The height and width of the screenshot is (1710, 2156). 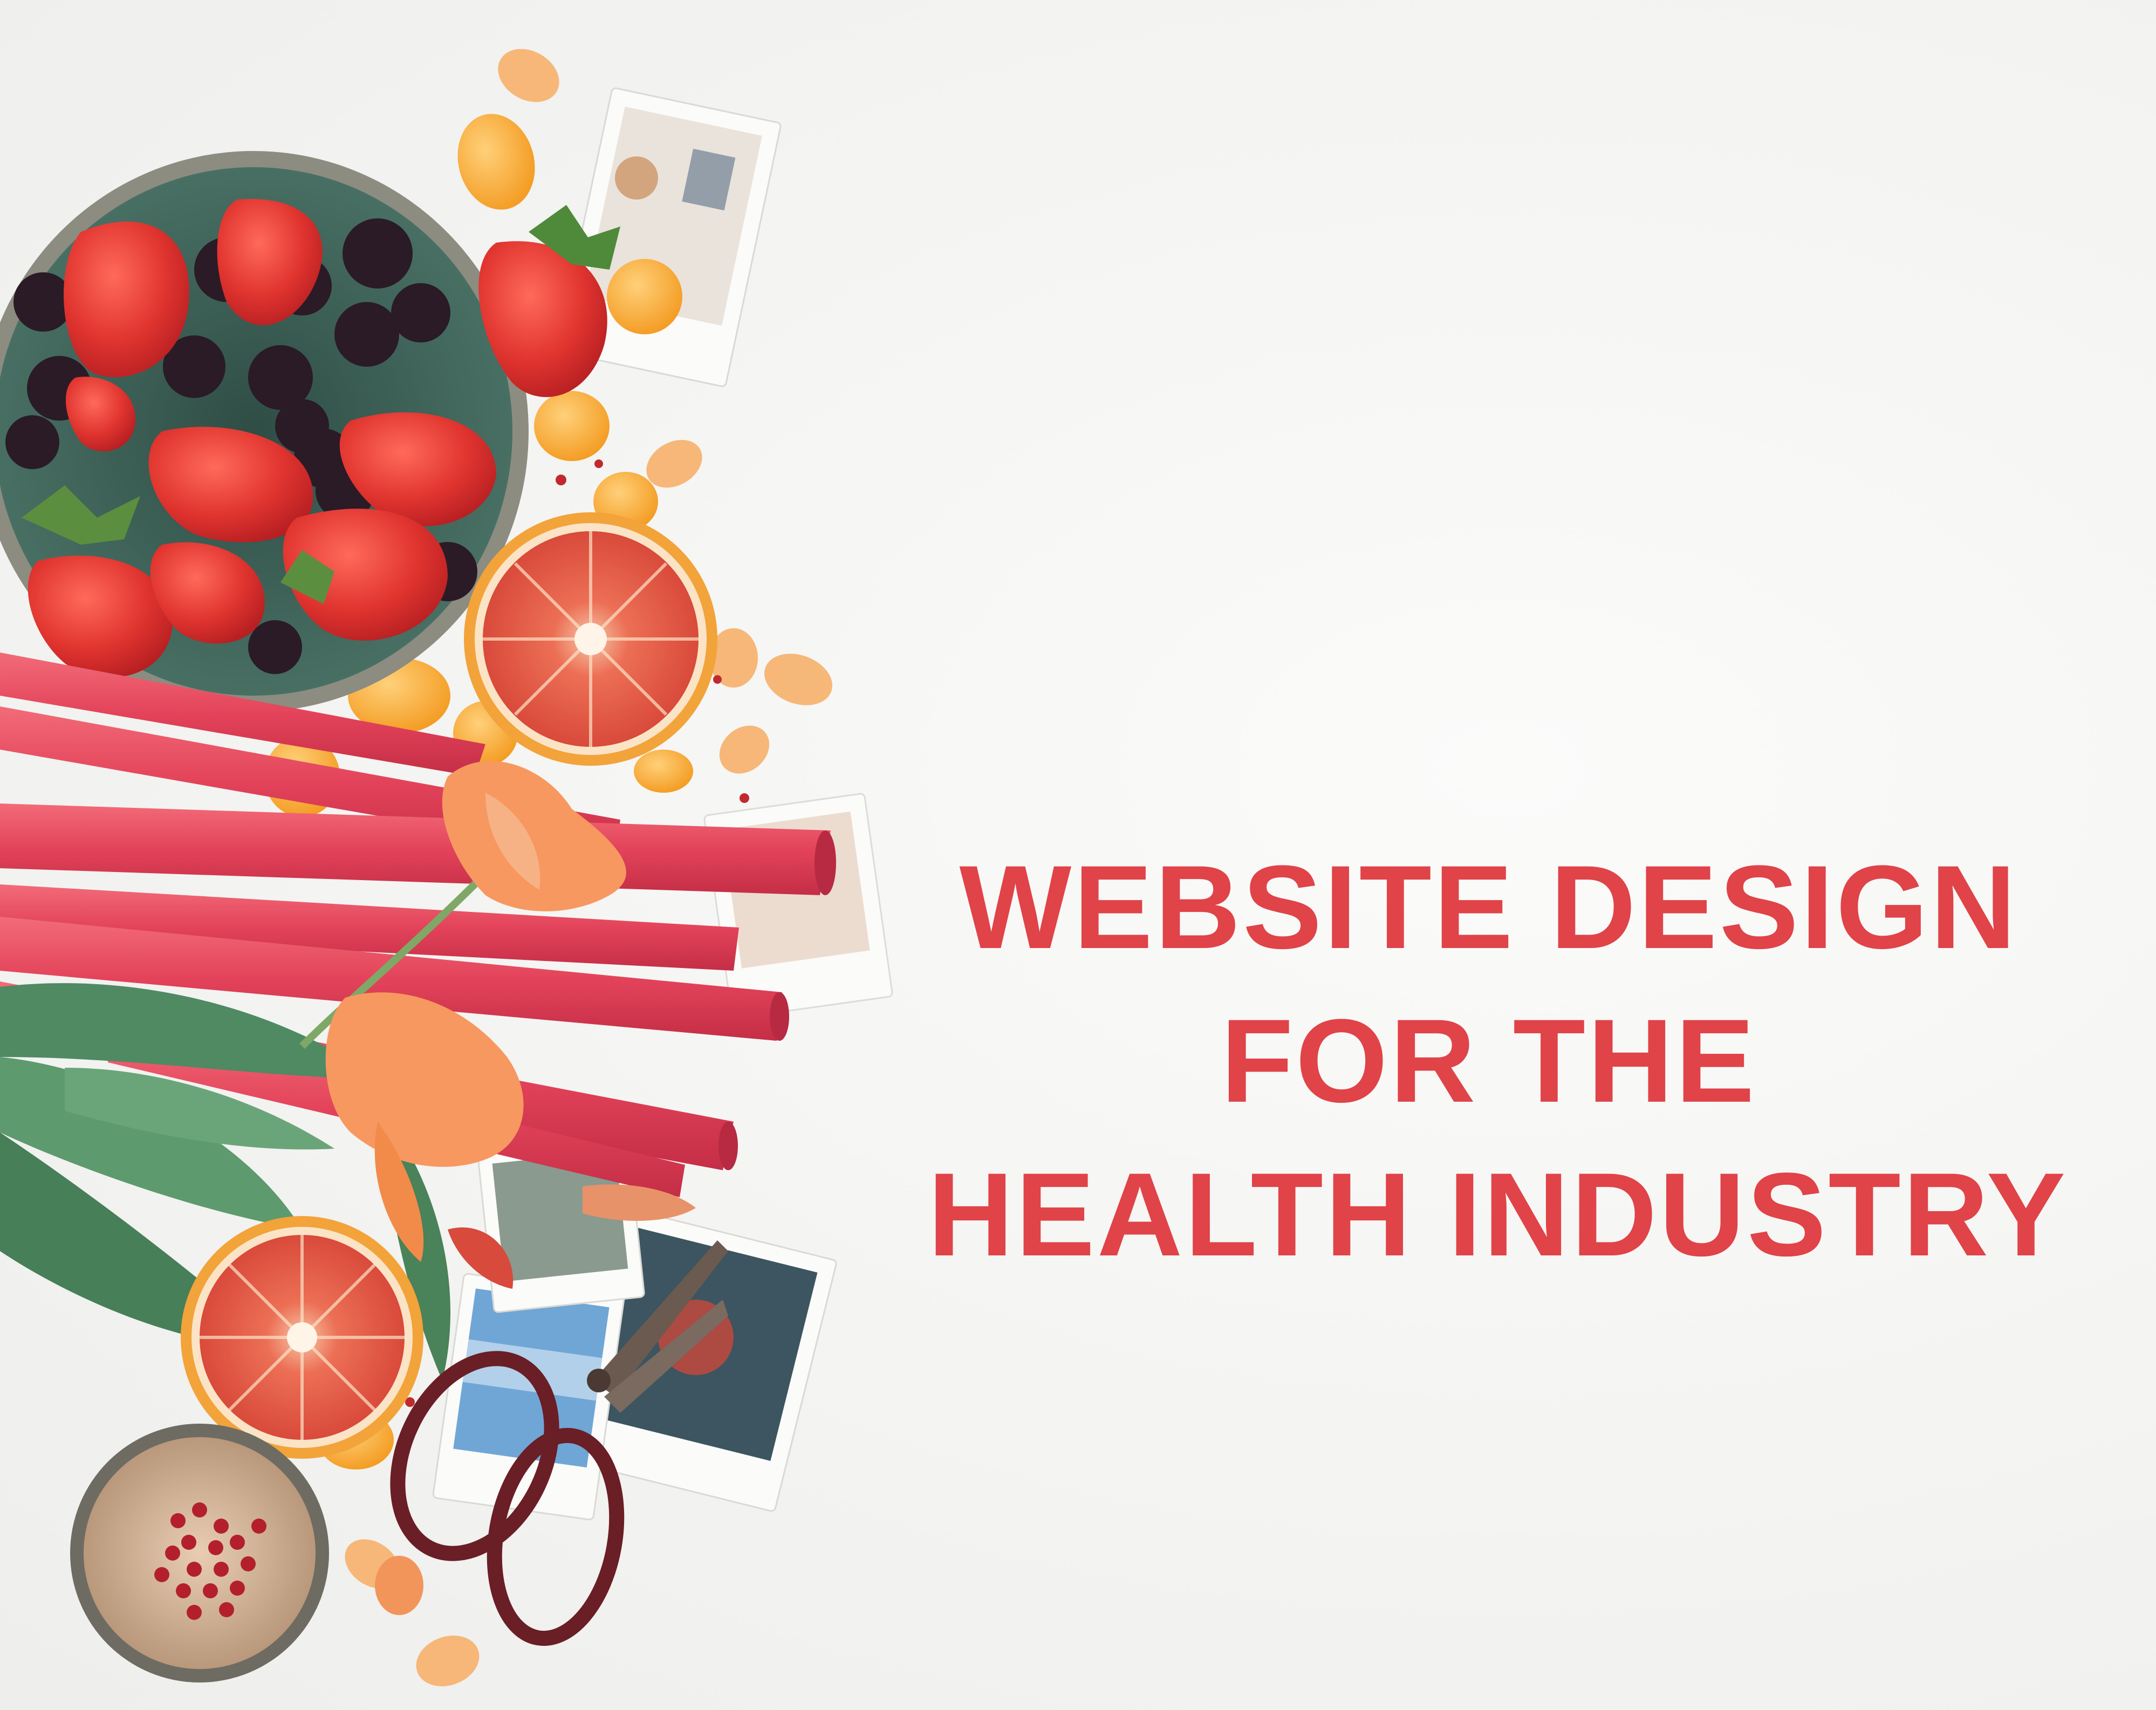 I want to click on fruit-bowl, so click(x=264, y=431).